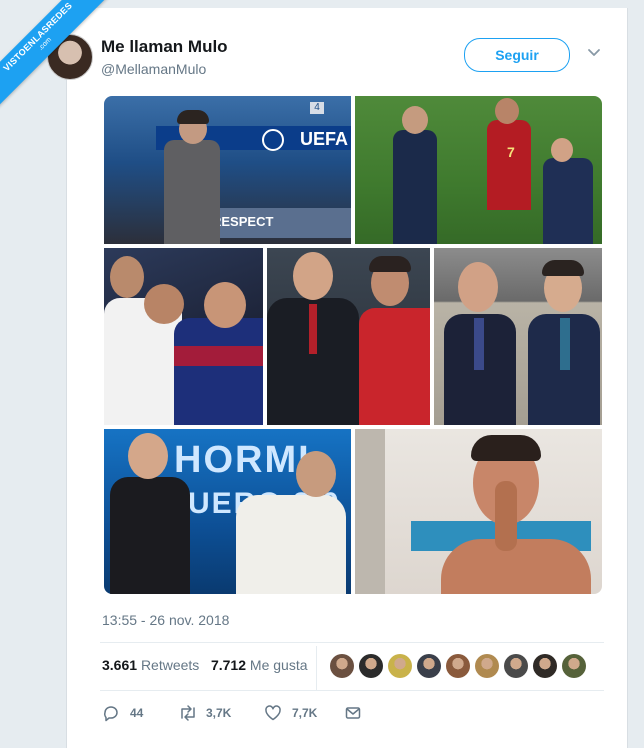 This screenshot has width=644, height=748. Describe the element at coordinates (165, 620) in the screenshot. I see `tweet-timestamp: 13:55 - 26 nov. 2018` at that location.